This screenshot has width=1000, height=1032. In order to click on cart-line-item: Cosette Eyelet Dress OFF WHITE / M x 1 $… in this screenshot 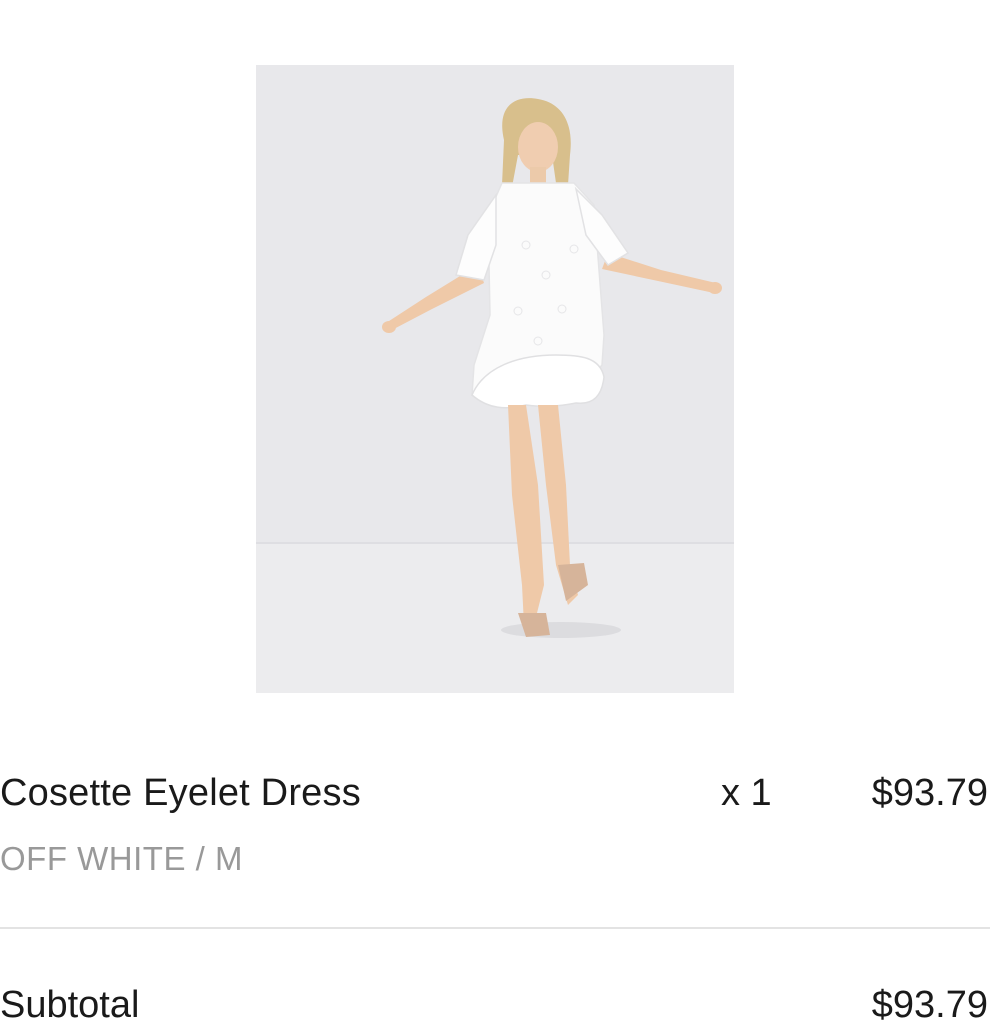, I will do `click(500, 830)`.